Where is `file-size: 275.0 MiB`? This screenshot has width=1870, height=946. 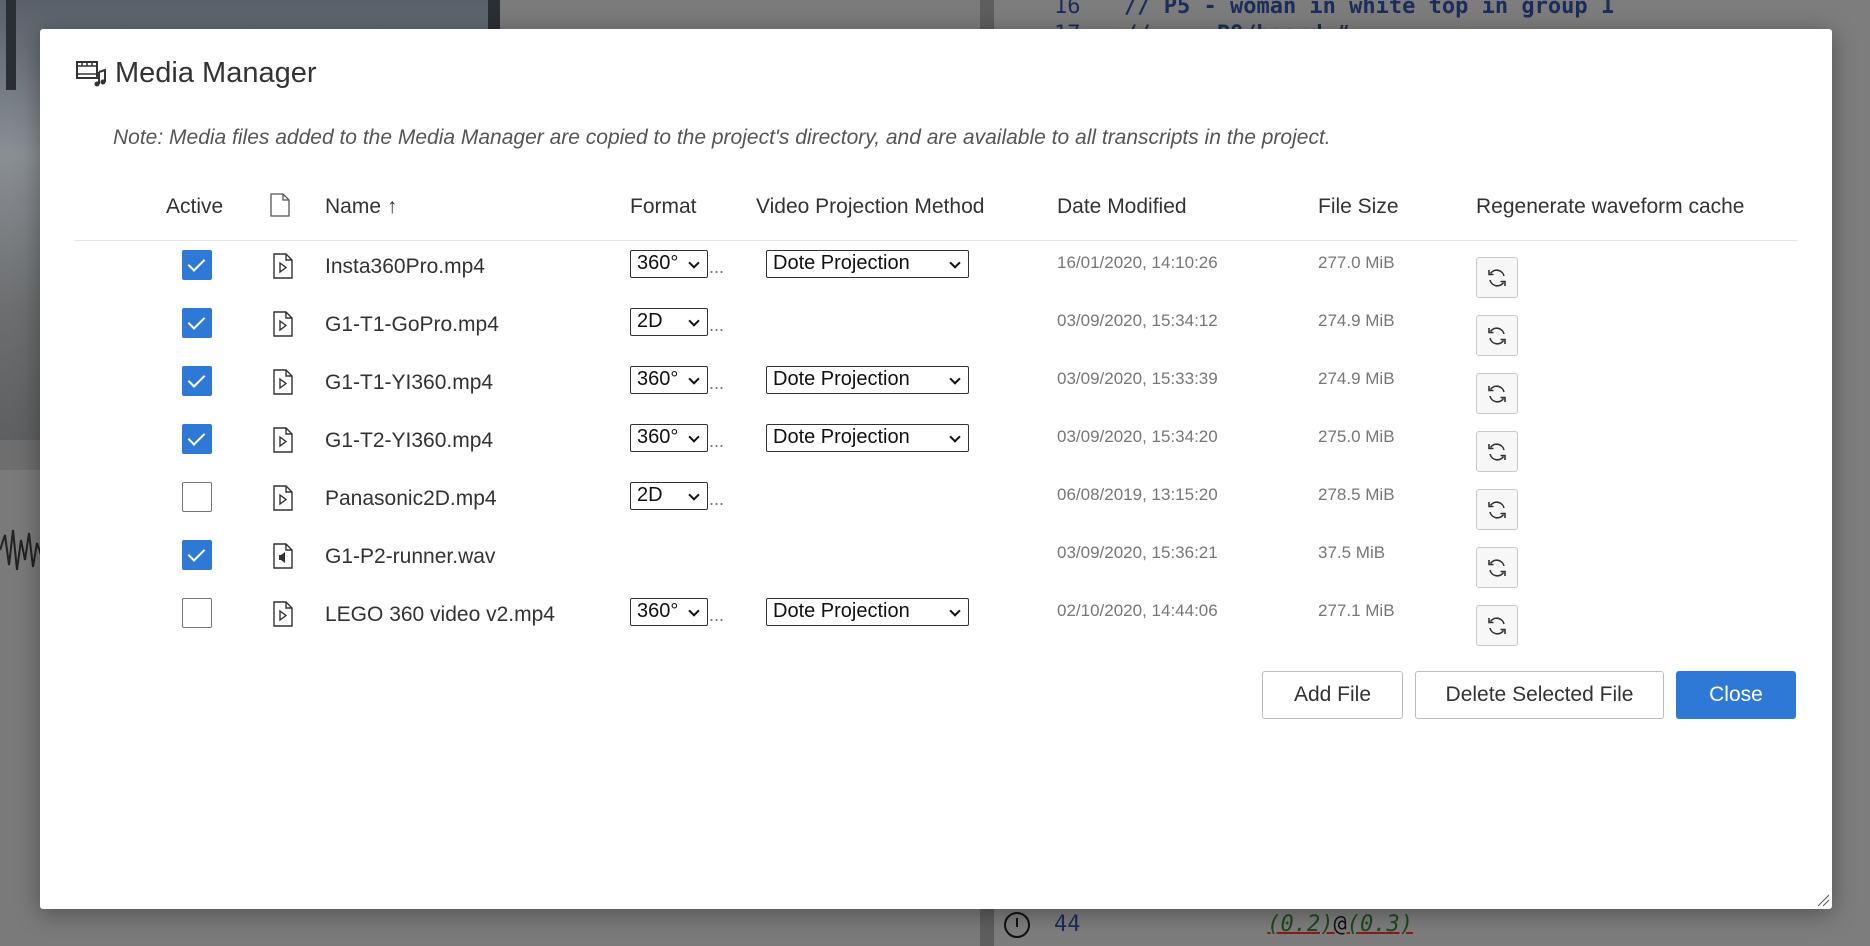 file-size: 275.0 MiB is located at coordinates (1356, 436).